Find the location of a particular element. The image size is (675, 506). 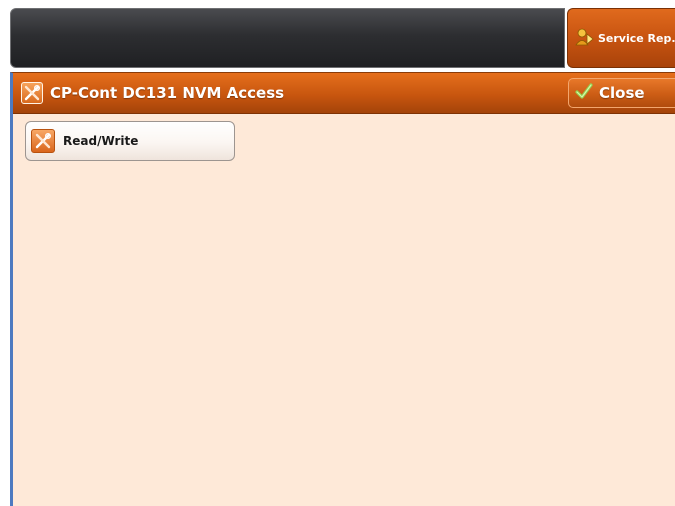

checkmark-icon is located at coordinates (584, 93).